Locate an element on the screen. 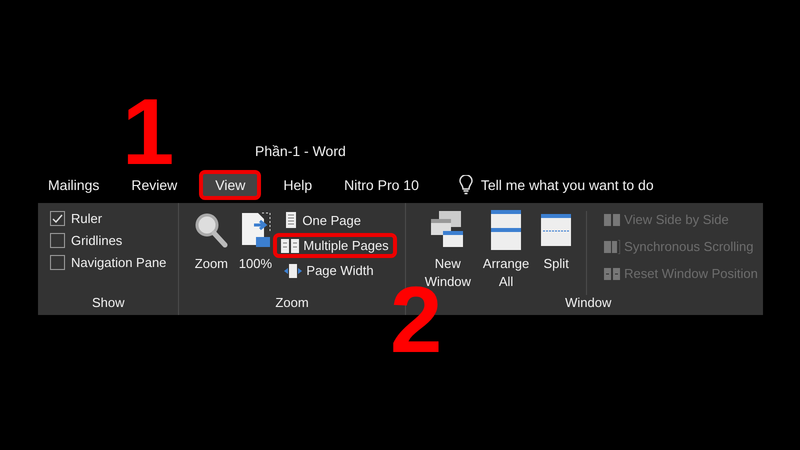  ribbon-tab: Help is located at coordinates (297, 185).